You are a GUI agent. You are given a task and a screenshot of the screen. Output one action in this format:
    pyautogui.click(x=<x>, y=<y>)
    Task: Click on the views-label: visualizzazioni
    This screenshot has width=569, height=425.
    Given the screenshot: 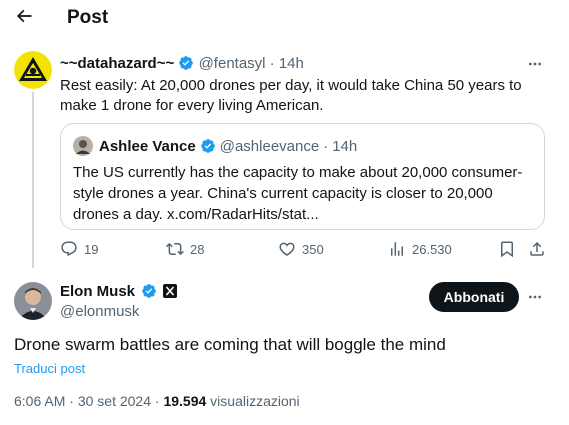 What is the action you would take?
    pyautogui.click(x=255, y=401)
    